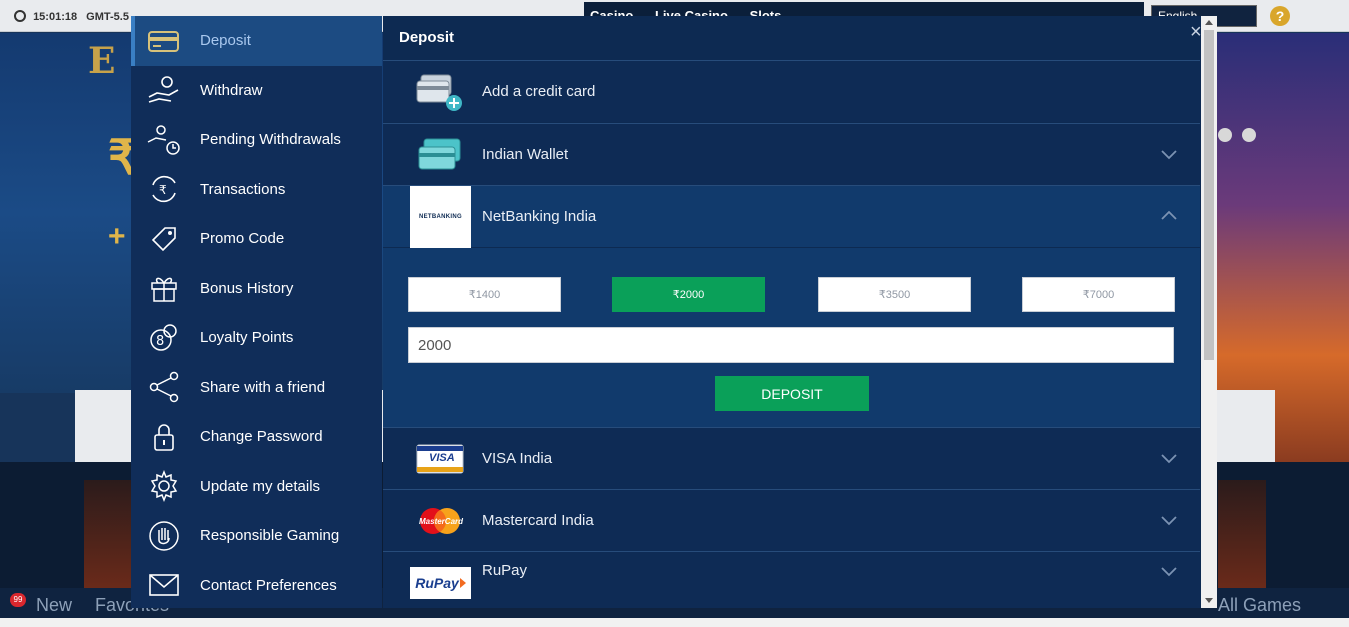  What do you see at coordinates (247, 288) in the screenshot?
I see `sidebar-item-label: Bonus History` at bounding box center [247, 288].